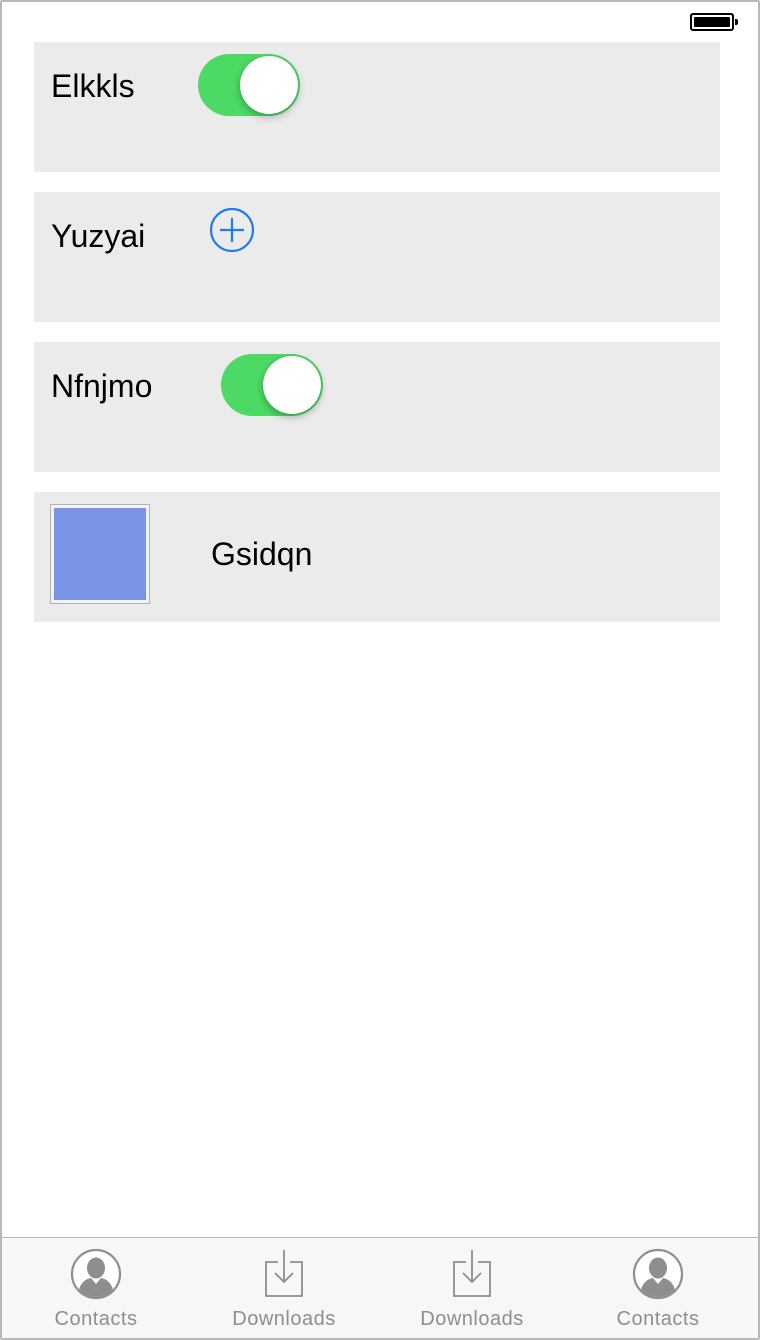 This screenshot has width=760, height=1340. I want to click on tab-bar: Contacts Downloads Downloads Contacts, so click(380, 1287).